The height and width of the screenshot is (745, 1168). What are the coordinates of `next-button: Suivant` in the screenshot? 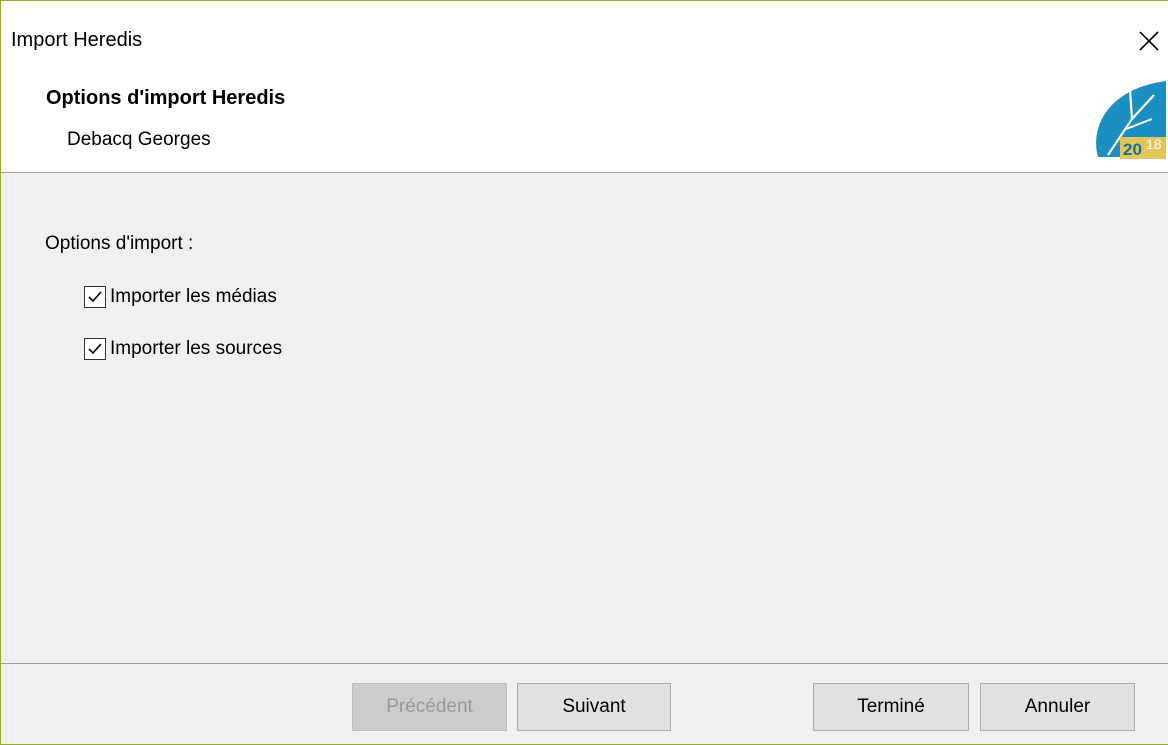 It's located at (594, 707).